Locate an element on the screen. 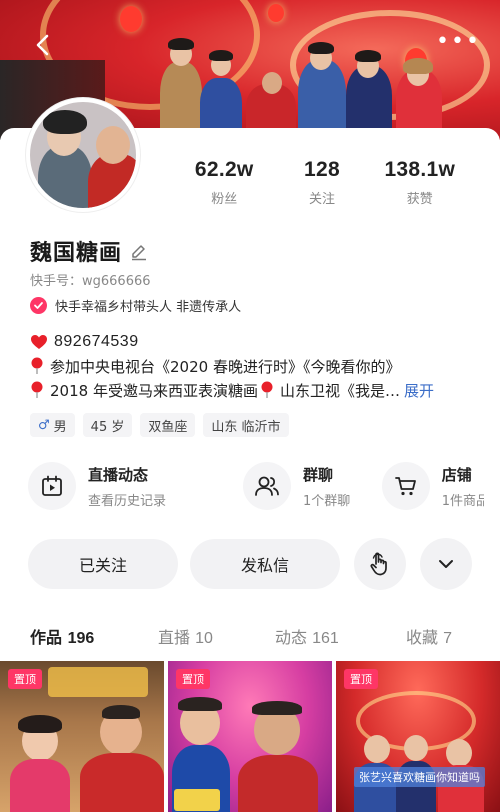 The width and height of the screenshot is (500, 812). tag-age: 45 岁 is located at coordinates (107, 425).